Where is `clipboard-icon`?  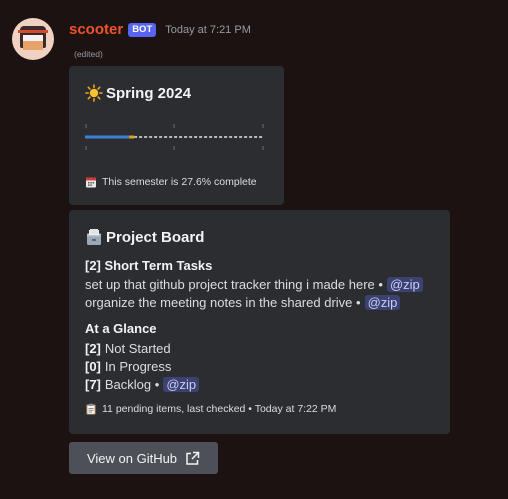
clipboard-icon is located at coordinates (91, 409).